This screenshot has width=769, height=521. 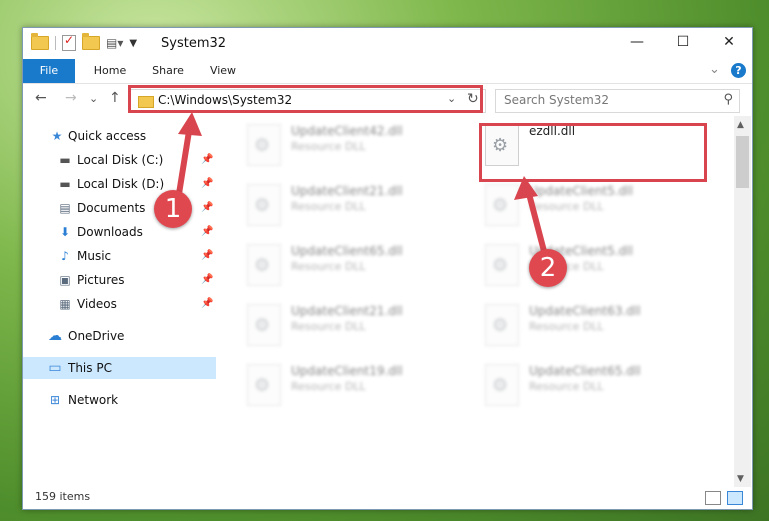 What do you see at coordinates (63, 496) in the screenshot?
I see `item-count: 159 items` at bounding box center [63, 496].